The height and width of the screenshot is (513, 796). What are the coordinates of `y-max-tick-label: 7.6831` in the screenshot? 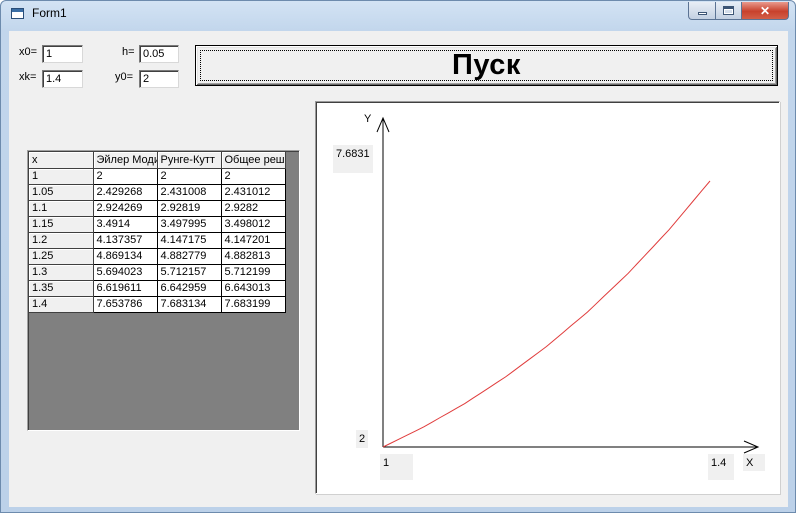 It's located at (353, 159).